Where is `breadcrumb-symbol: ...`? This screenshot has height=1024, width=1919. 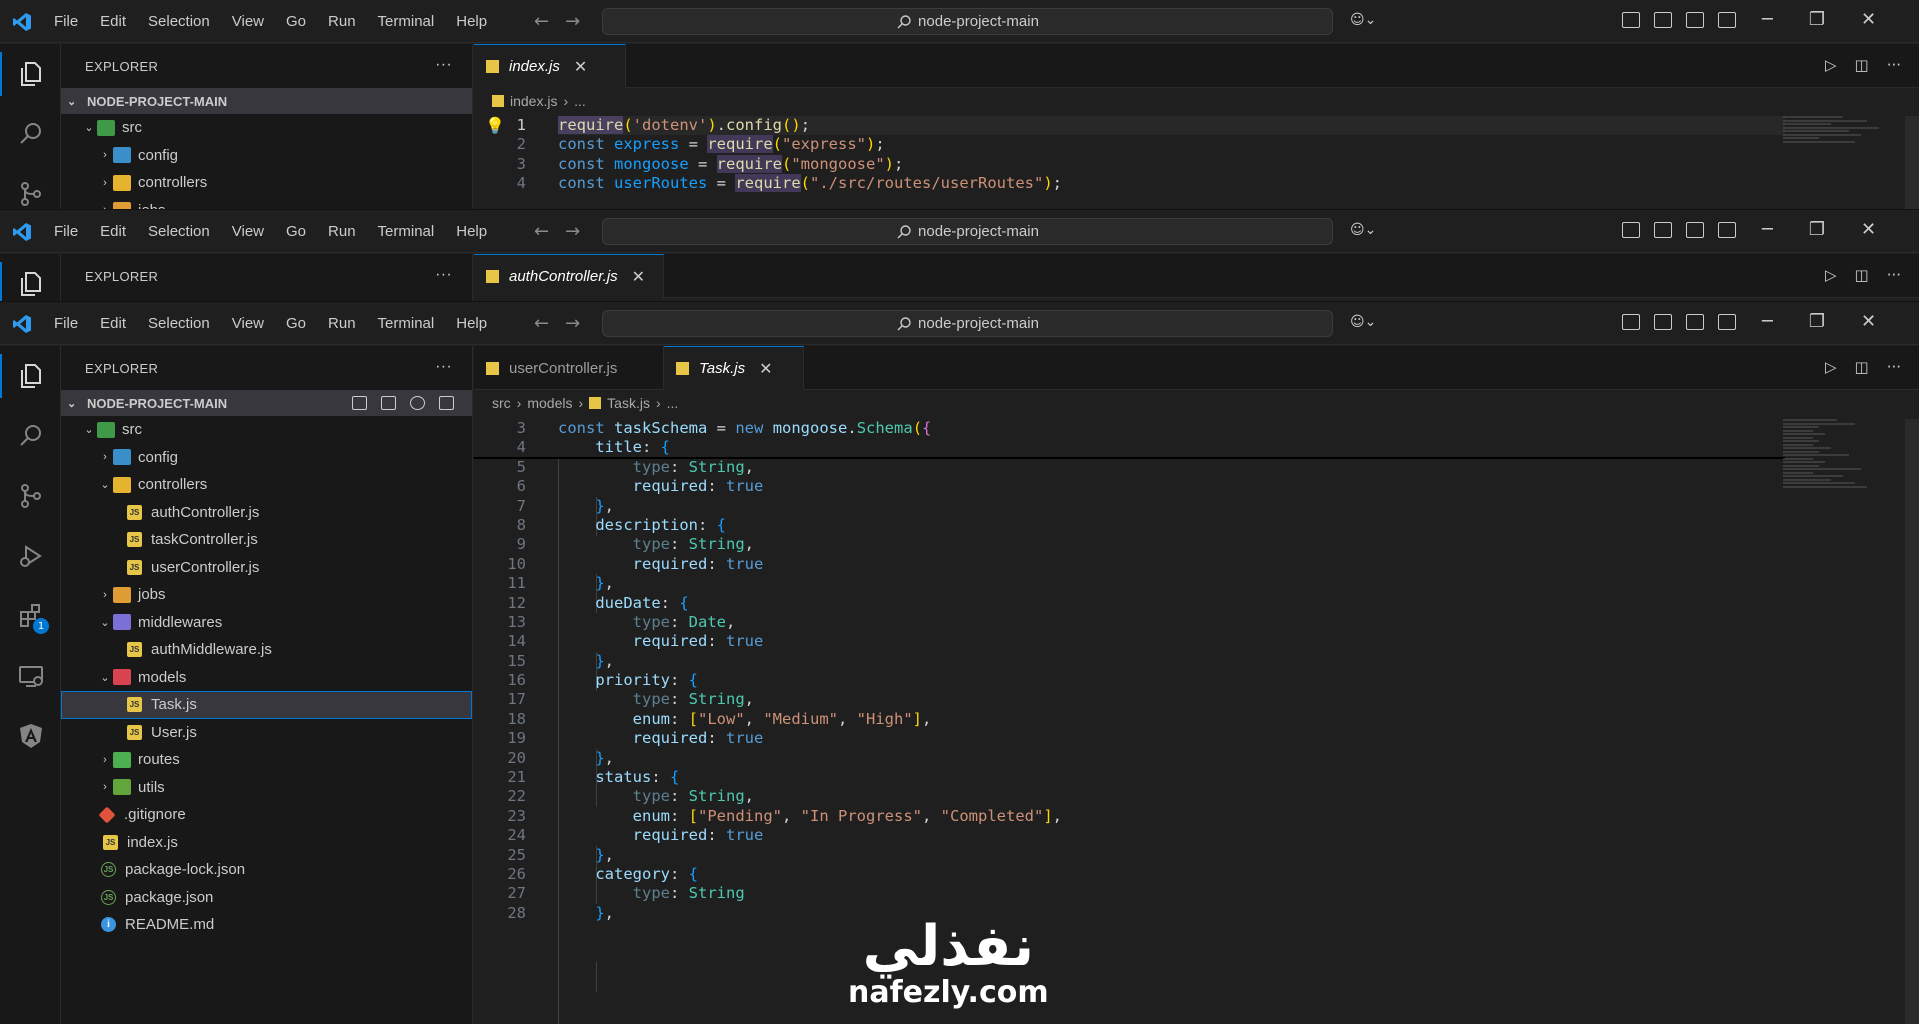 breadcrumb-symbol: ... is located at coordinates (673, 403).